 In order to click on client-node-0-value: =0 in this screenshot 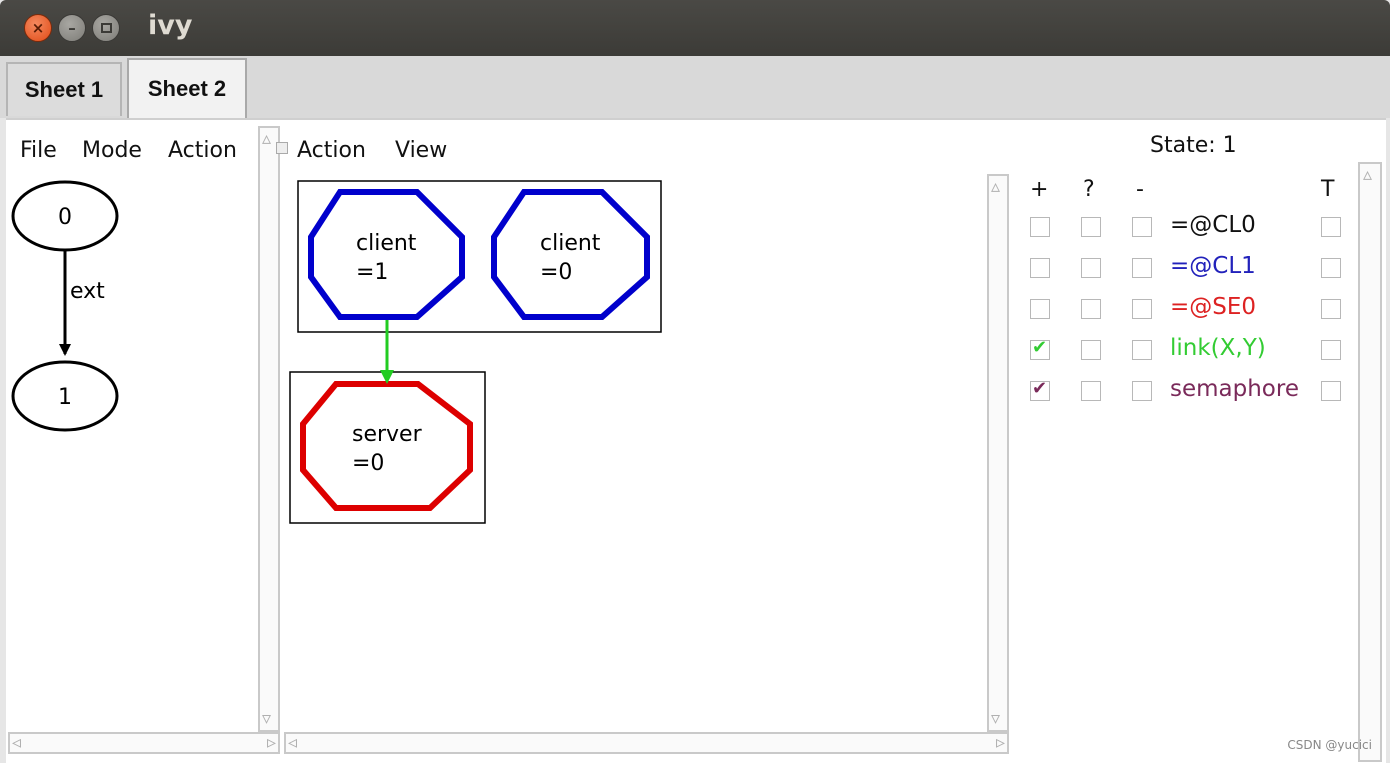, I will do `click(556, 272)`.